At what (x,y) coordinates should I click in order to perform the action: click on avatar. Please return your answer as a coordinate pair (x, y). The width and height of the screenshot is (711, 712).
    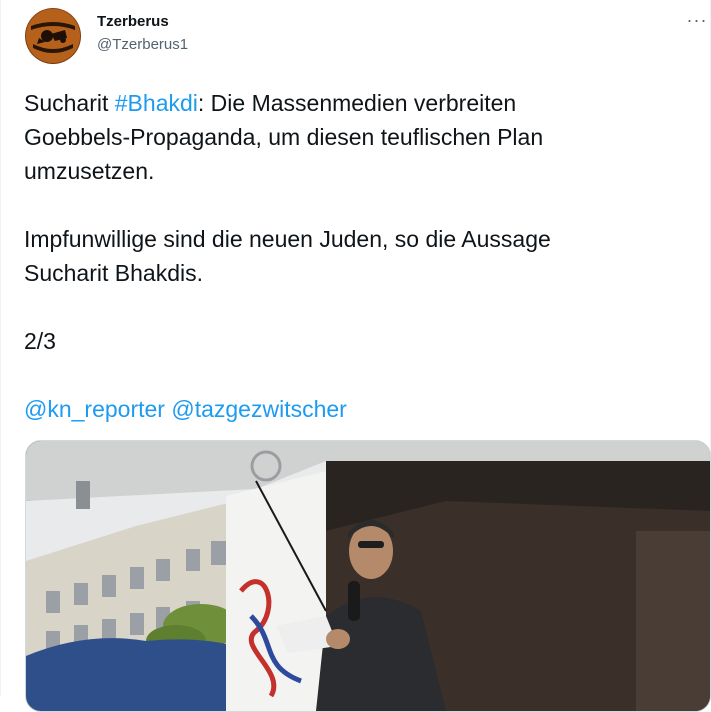
    Looking at the image, I should click on (53, 36).